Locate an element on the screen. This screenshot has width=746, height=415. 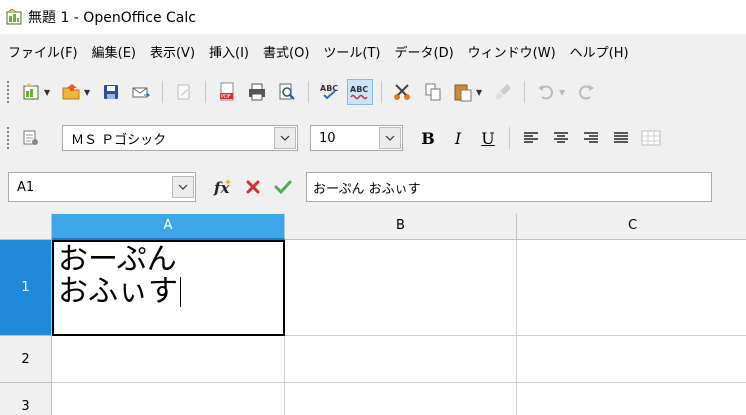
cell-a2 is located at coordinates (168, 359).